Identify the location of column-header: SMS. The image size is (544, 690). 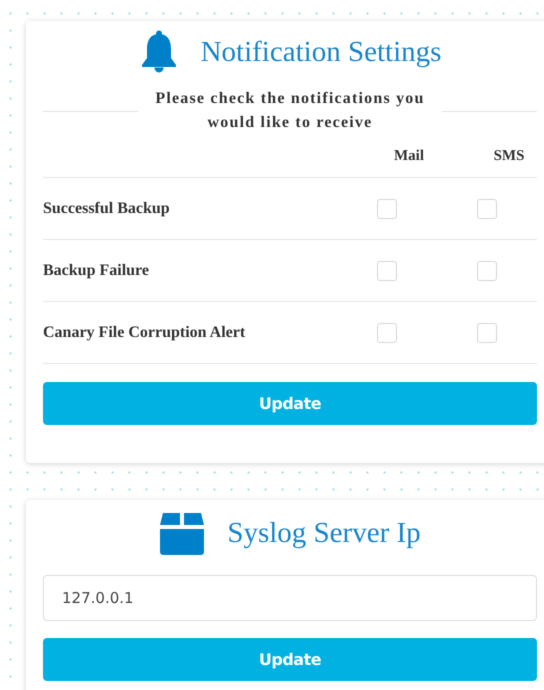
(509, 156).